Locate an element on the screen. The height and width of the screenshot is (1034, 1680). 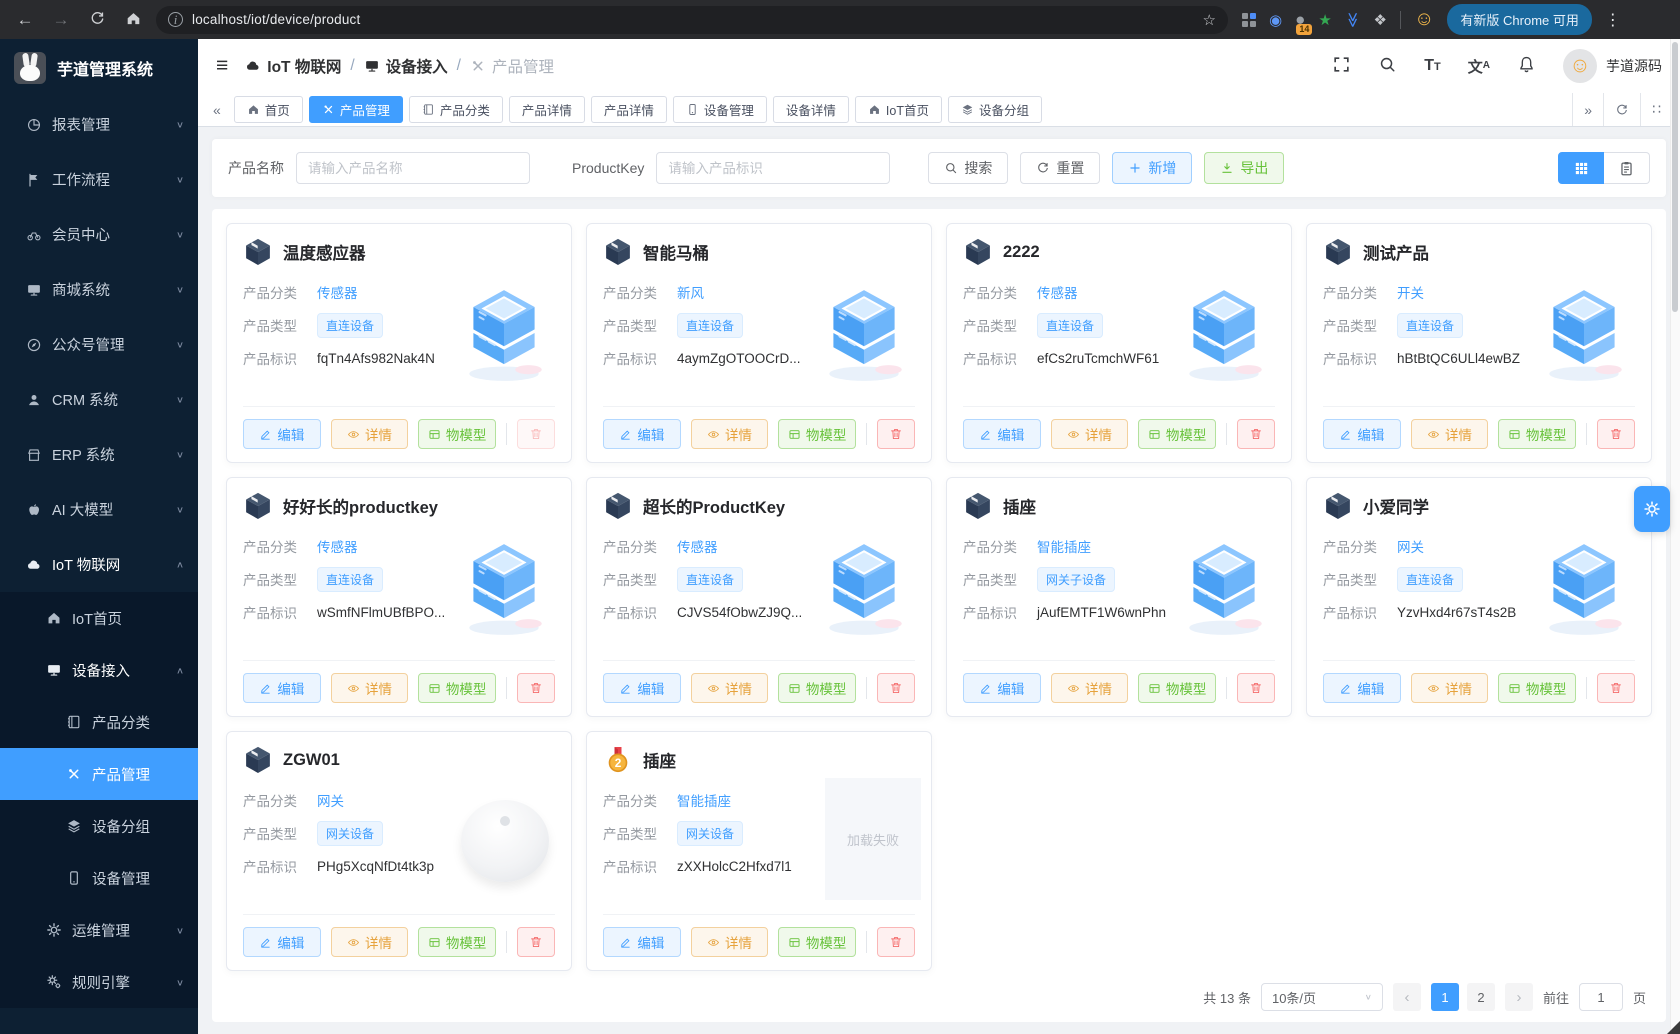
sidebar-item-product-management: 产品管理 is located at coordinates (99, 774).